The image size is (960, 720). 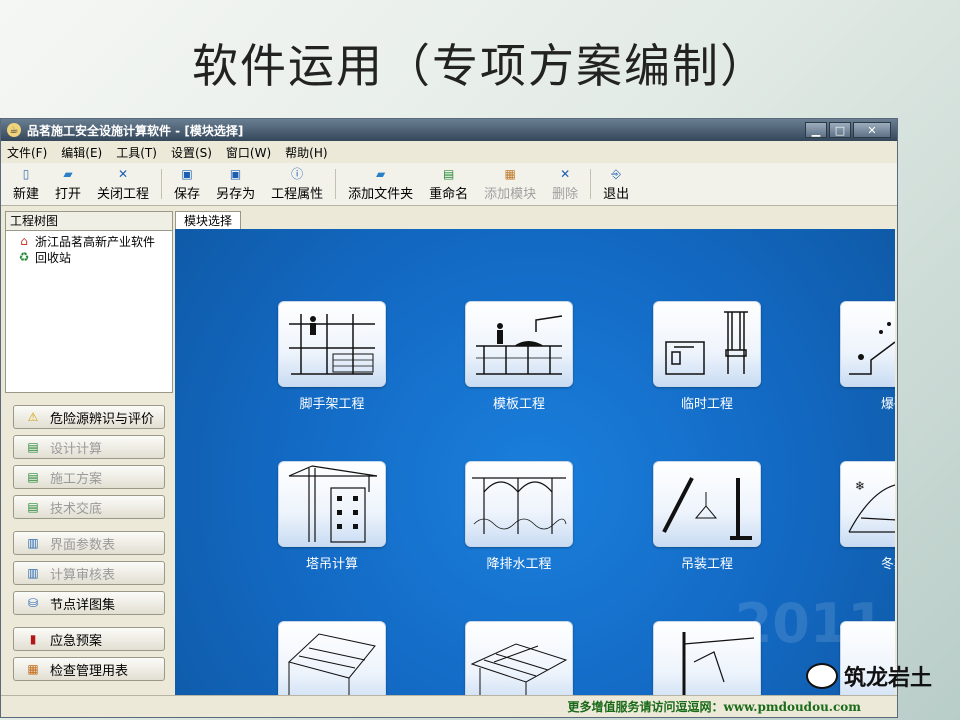 What do you see at coordinates (518, 404) in the screenshot?
I see `module-label: 模板工程` at bounding box center [518, 404].